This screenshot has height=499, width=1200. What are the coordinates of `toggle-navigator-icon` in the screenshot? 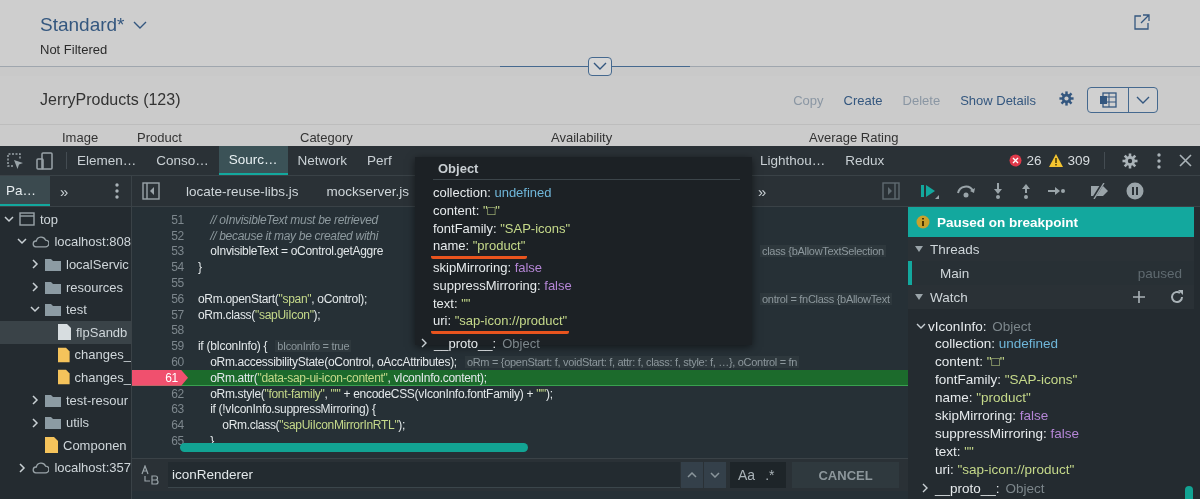 It's located at (151, 191).